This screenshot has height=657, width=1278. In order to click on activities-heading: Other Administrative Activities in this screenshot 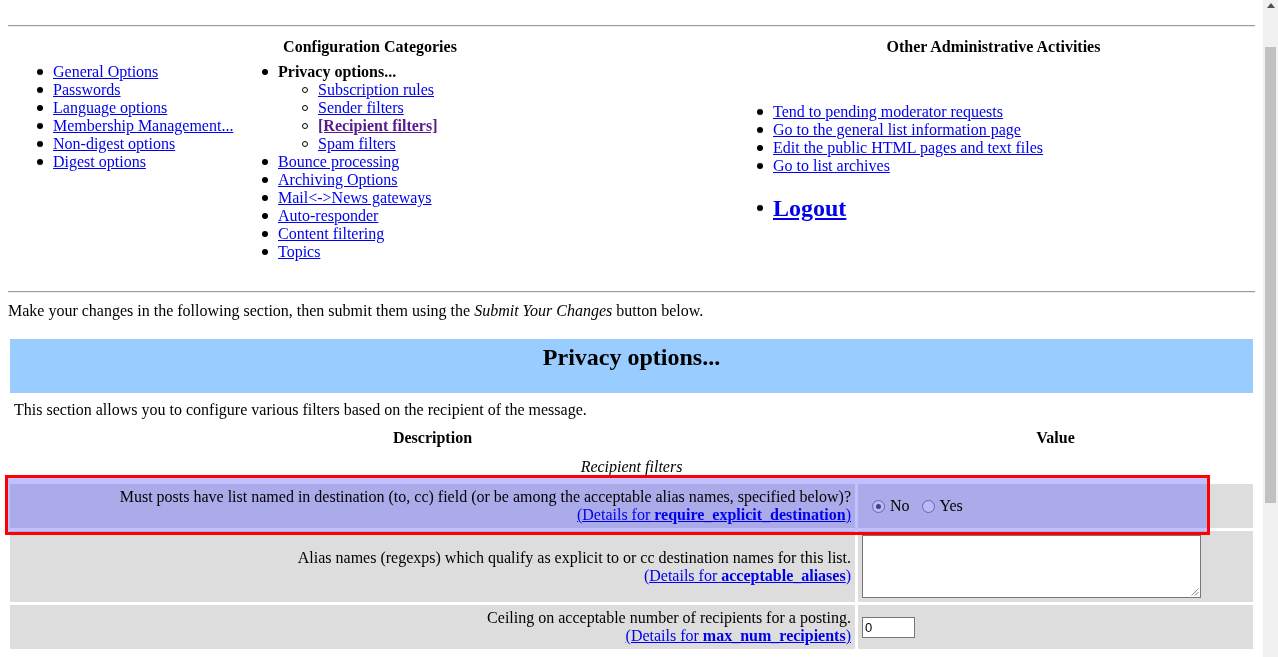, I will do `click(993, 47)`.